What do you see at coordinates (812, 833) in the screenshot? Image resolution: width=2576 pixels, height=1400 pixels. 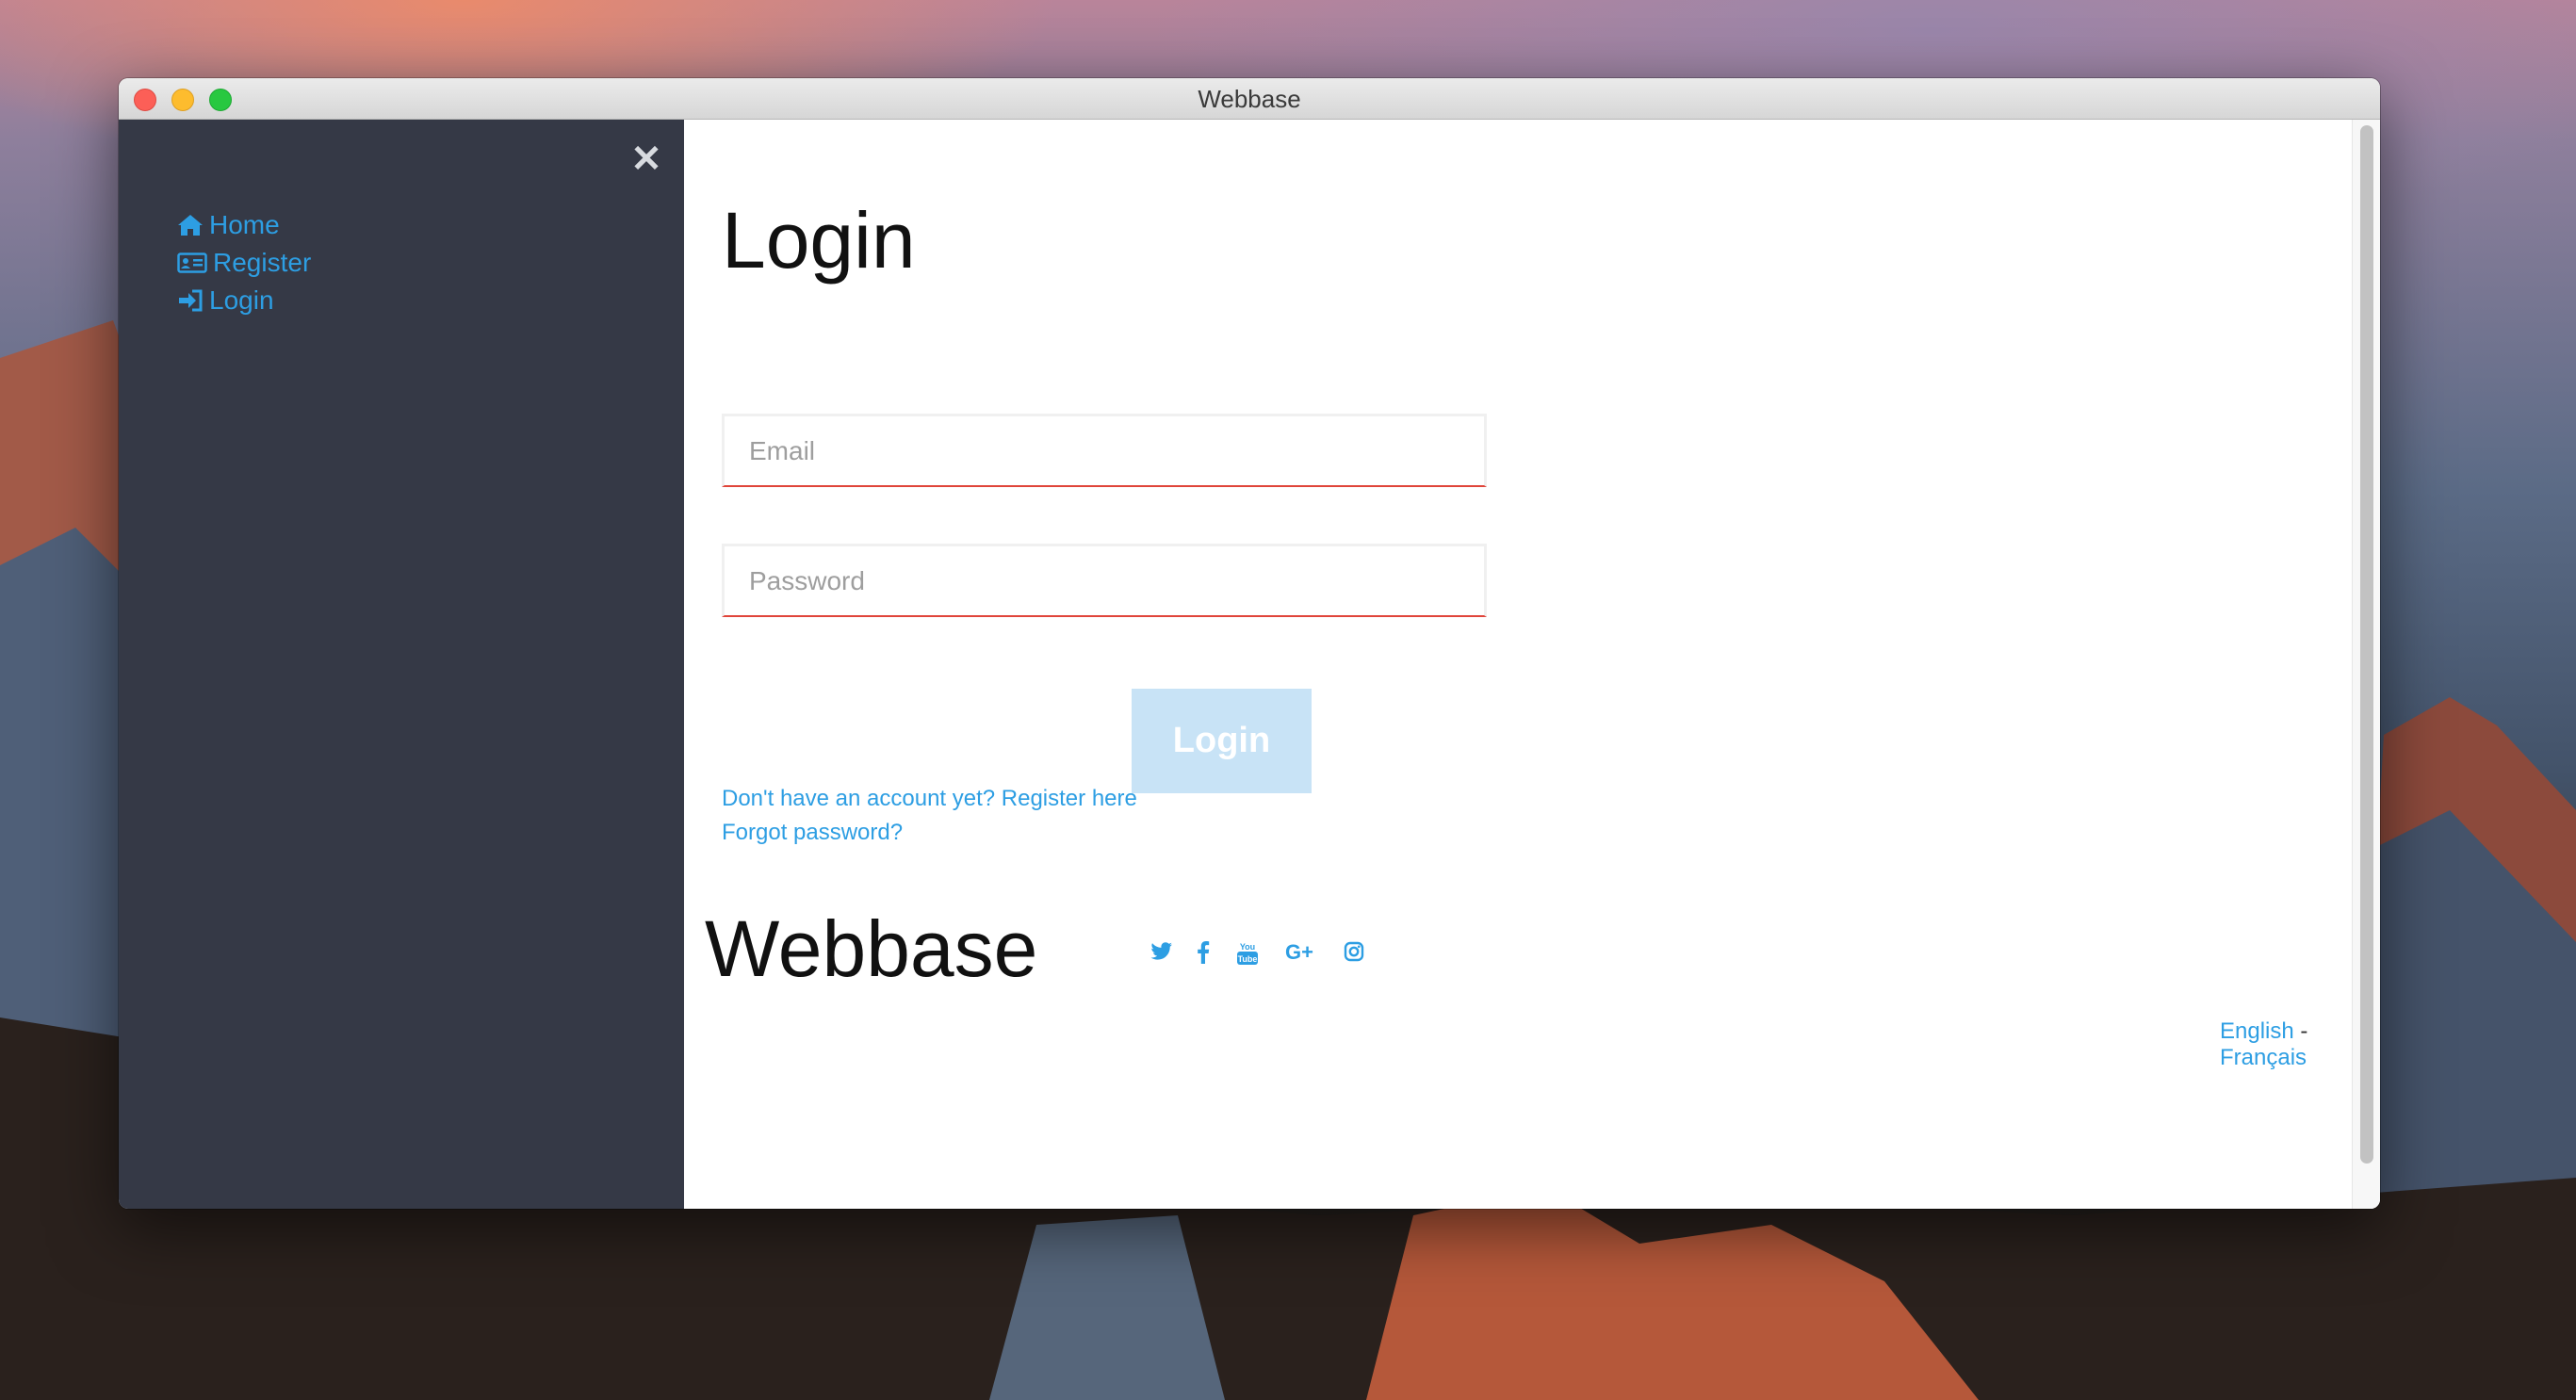 I see `forgot-password-link: Forgot password?` at bounding box center [812, 833].